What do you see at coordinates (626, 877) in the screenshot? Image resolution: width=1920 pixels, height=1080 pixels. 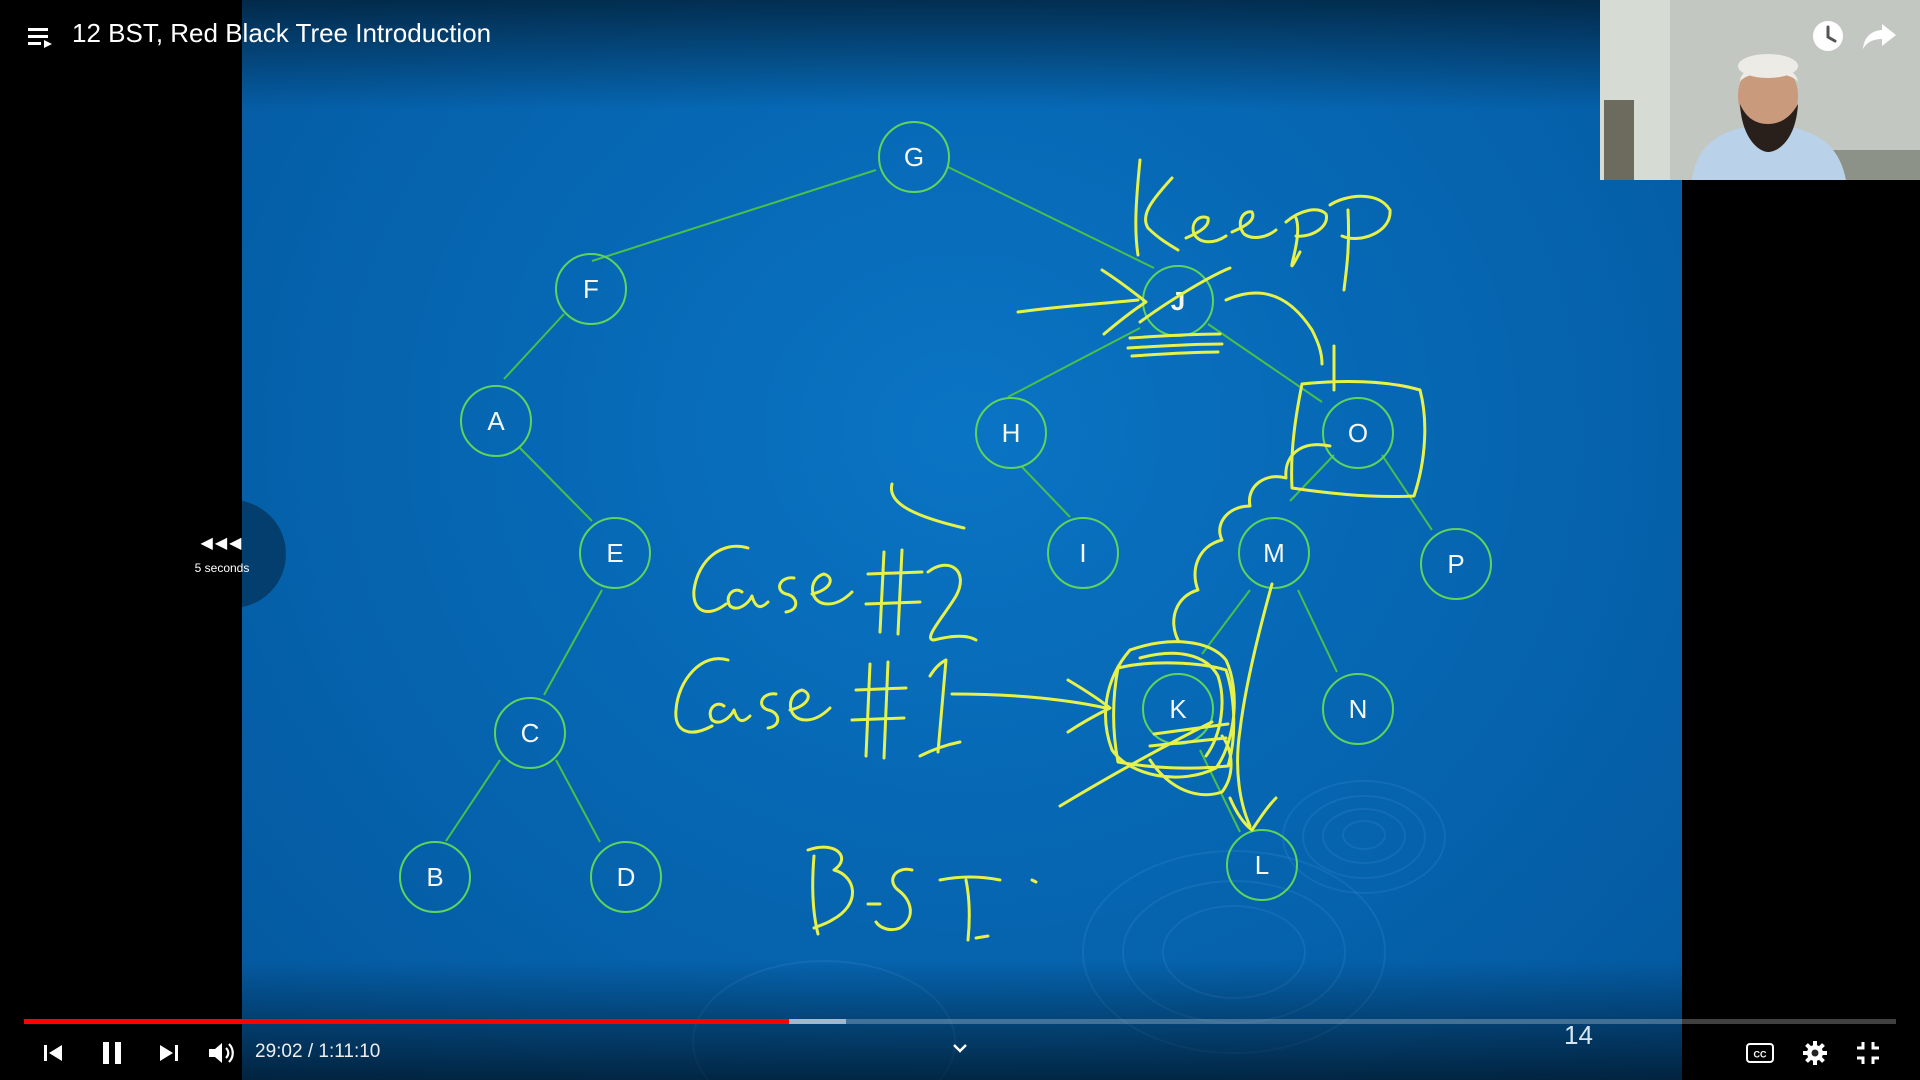 I see `tree-node-d: D` at bounding box center [626, 877].